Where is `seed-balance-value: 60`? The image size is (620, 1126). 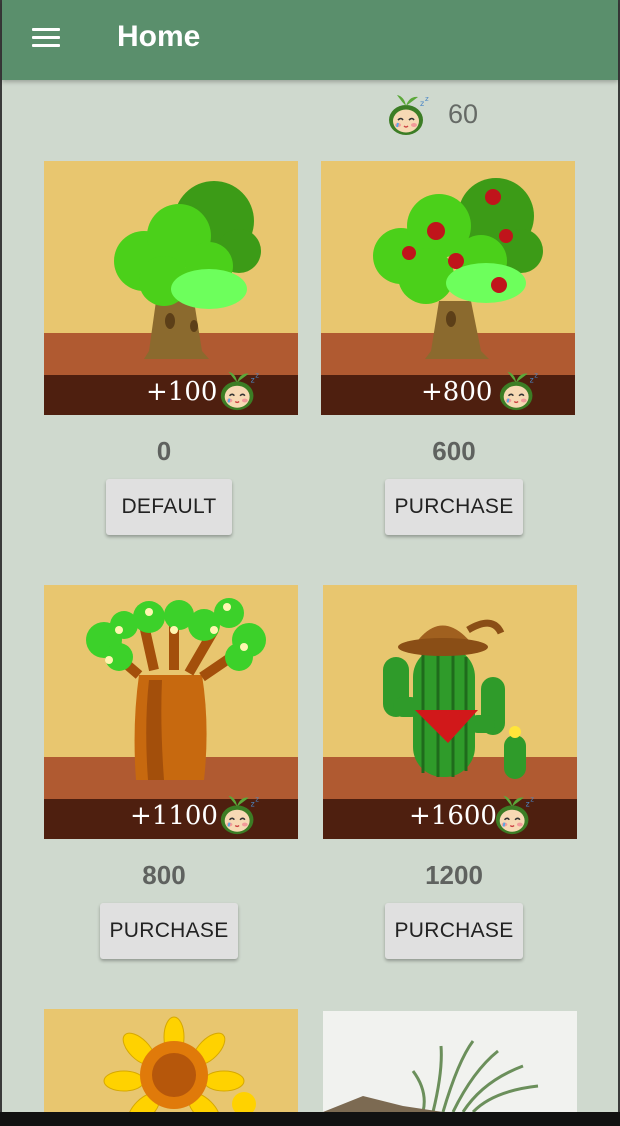 seed-balance-value: 60 is located at coordinates (463, 114).